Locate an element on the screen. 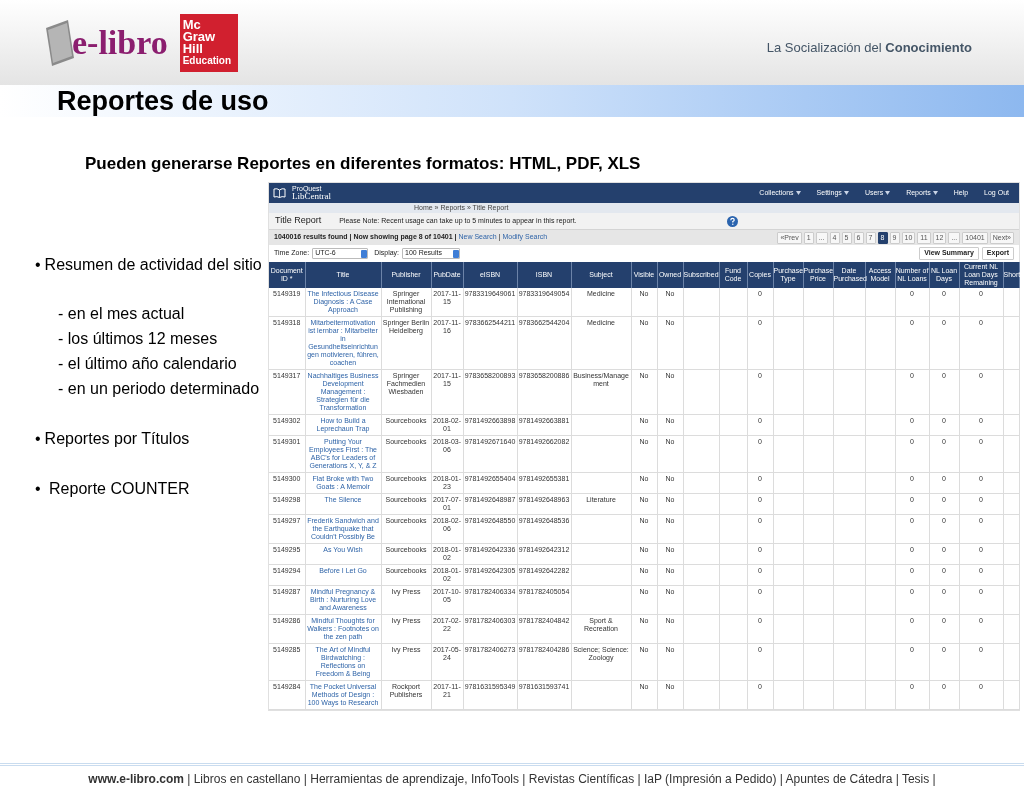 The image size is (1024, 791). publisher-logo-text: Hill is located at coordinates (192, 48).